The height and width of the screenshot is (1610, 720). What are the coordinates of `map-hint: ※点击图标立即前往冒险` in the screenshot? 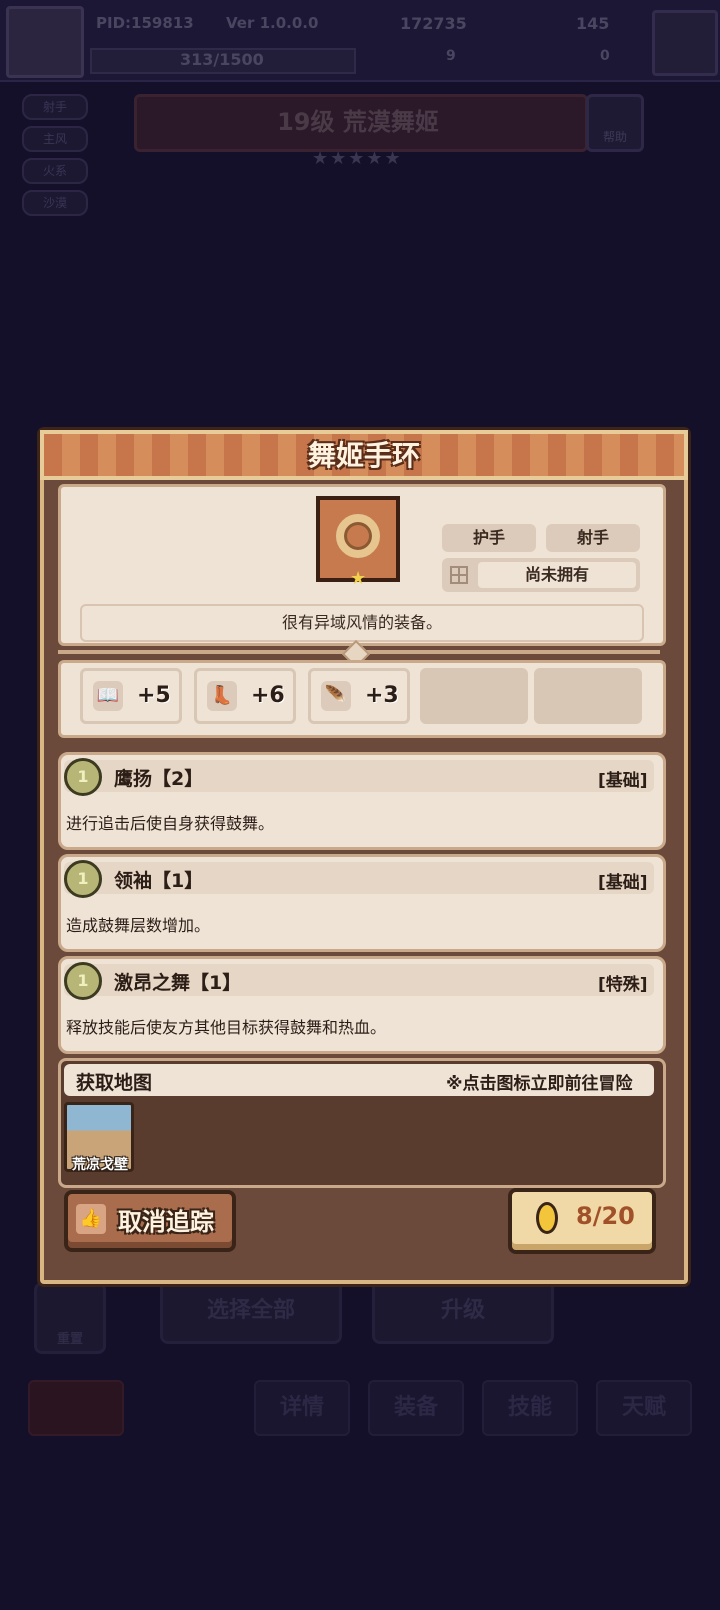 It's located at (539, 1084).